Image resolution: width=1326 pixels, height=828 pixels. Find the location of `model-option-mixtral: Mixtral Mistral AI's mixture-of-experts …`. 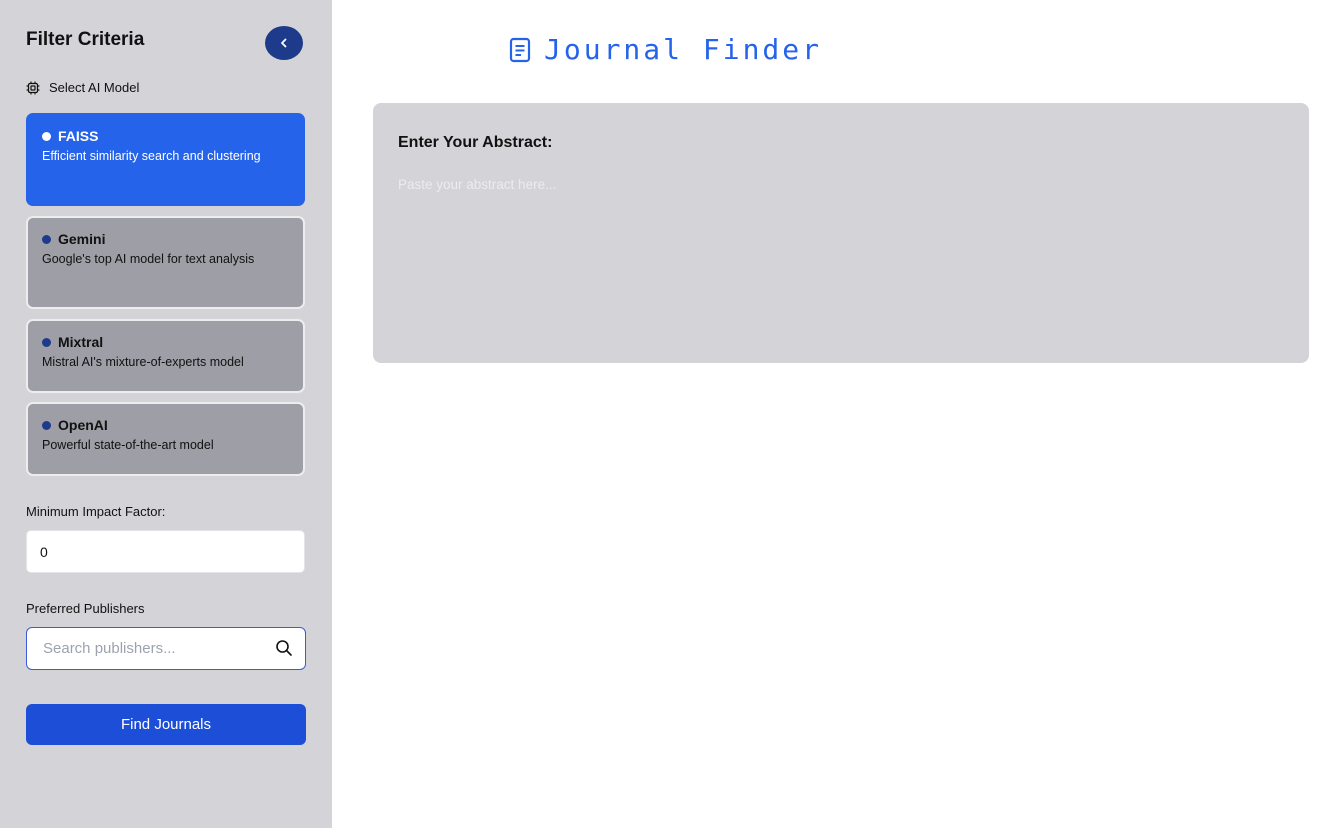

model-option-mixtral: Mixtral Mistral AI's mixture-of-experts … is located at coordinates (165, 356).